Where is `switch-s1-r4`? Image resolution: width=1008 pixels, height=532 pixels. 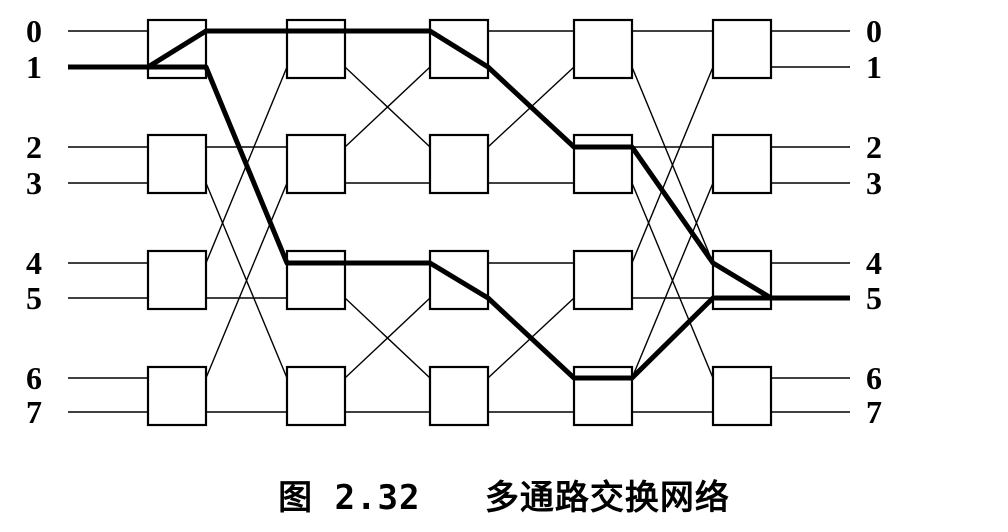
switch-s1-r4 is located at coordinates (177, 396).